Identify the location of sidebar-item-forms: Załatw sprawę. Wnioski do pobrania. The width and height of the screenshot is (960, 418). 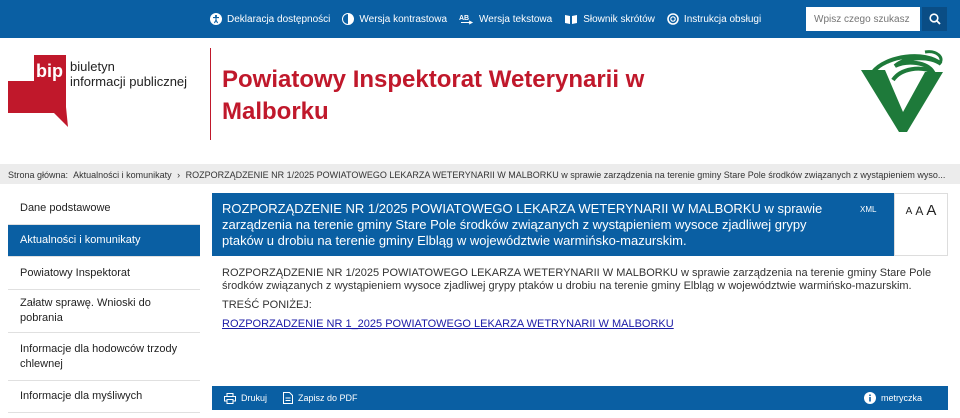
(104, 311).